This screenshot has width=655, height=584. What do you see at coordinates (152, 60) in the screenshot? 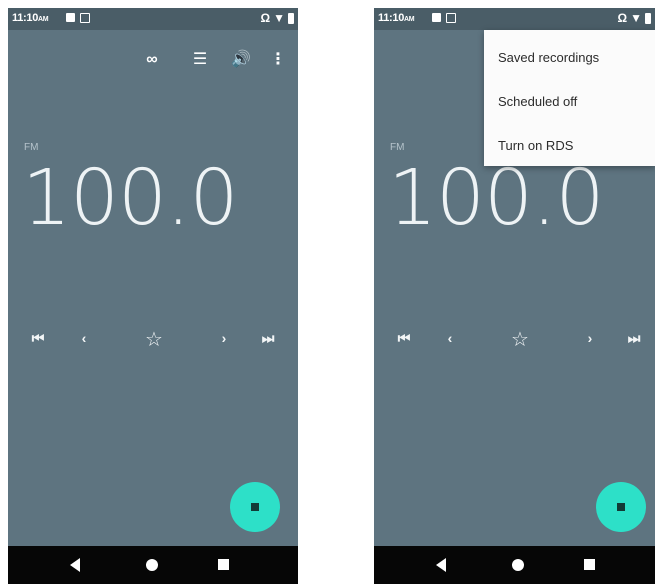
I see `record-icon: ∞` at bounding box center [152, 60].